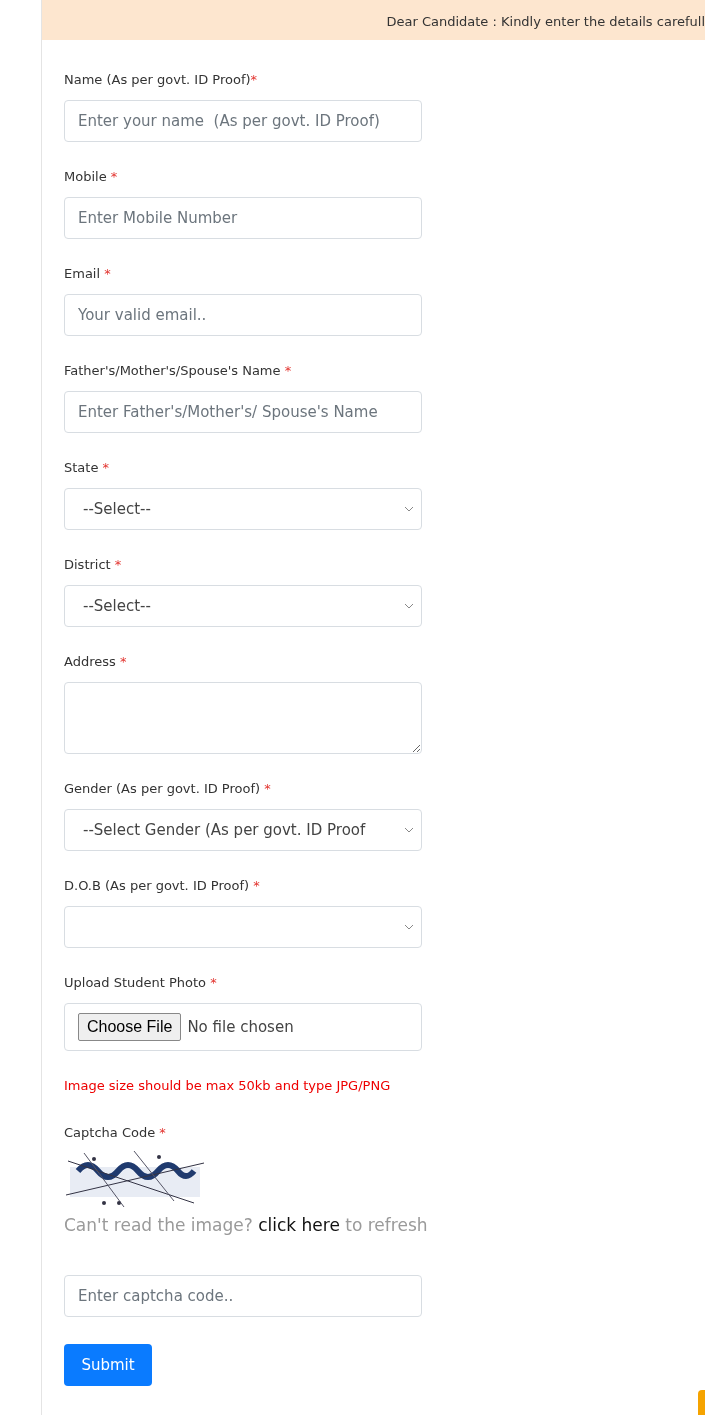  Describe the element at coordinates (299, 1225) in the screenshot. I see `refresh-link: click here` at that location.